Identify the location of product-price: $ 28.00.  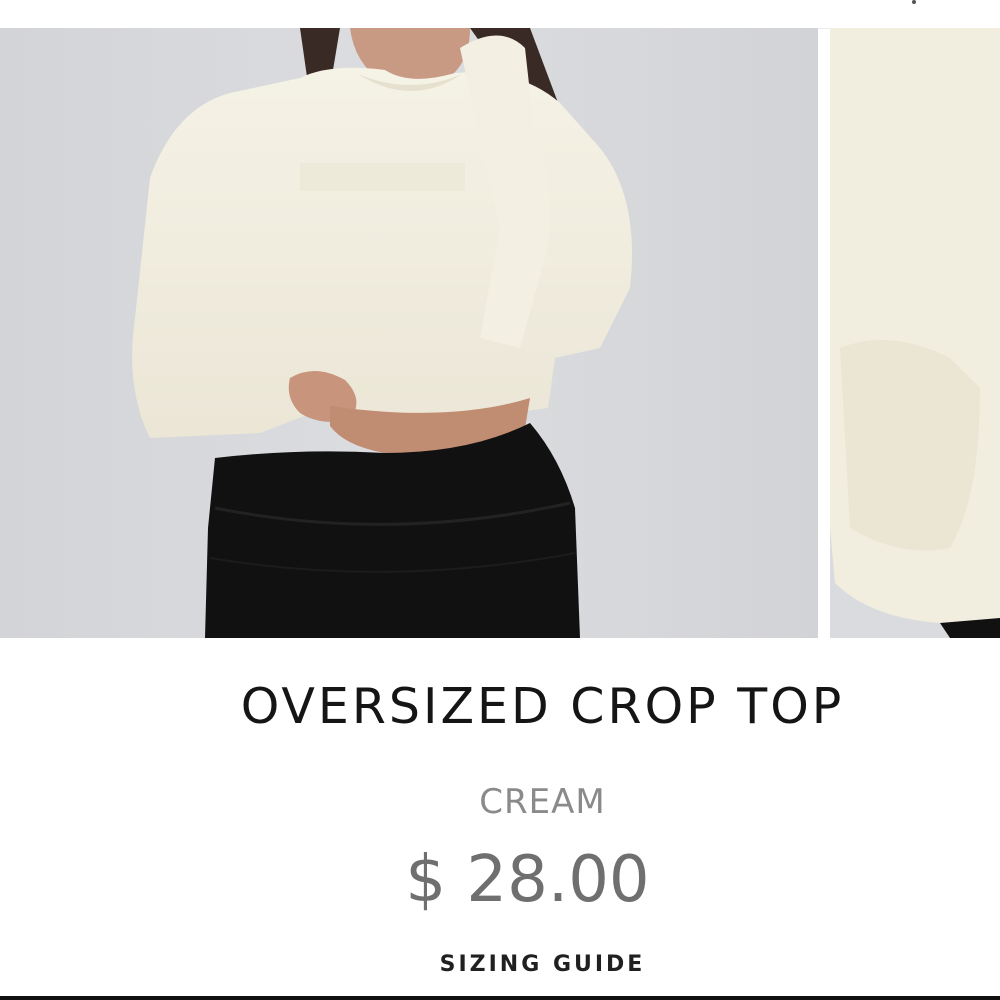
(527, 880).